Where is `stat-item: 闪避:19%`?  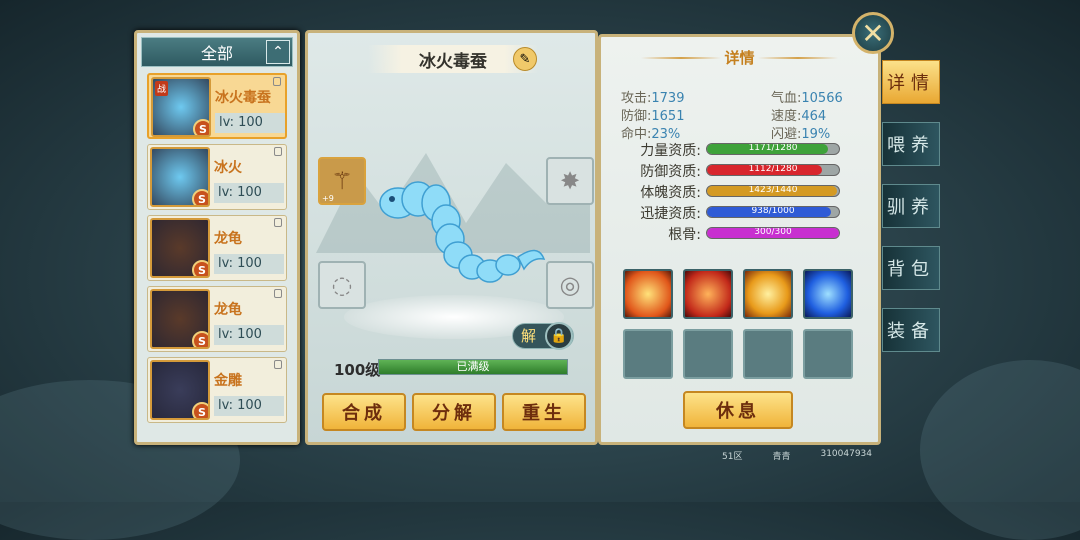
stat-item: 闪避:19% is located at coordinates (800, 132).